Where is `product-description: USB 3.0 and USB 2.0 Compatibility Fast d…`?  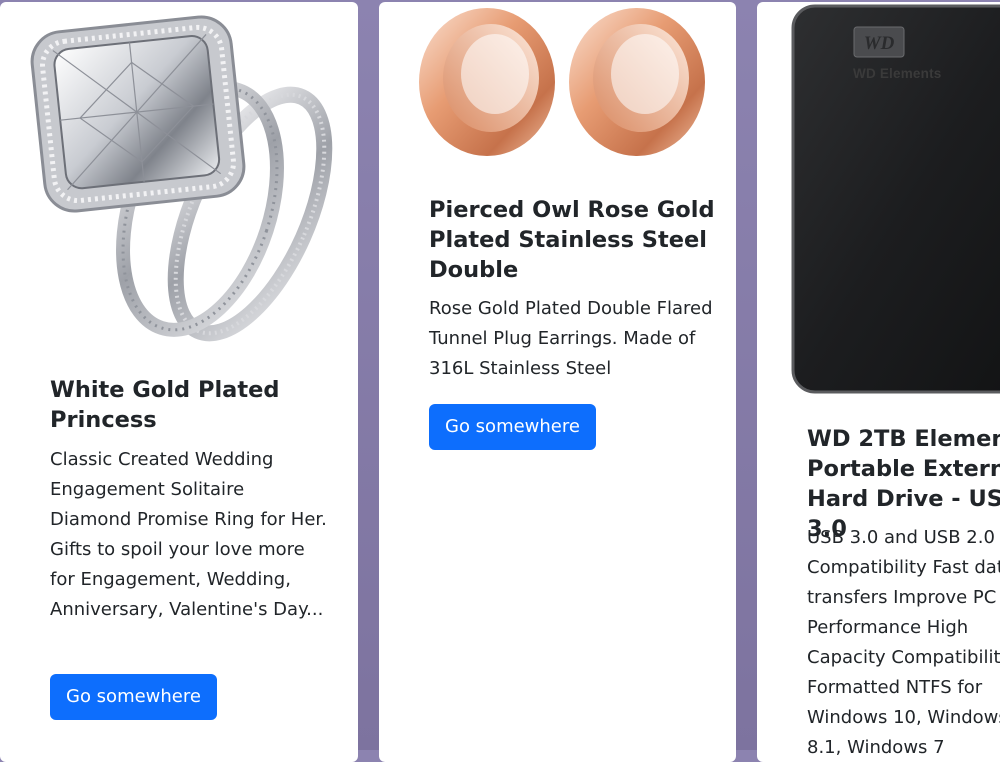
product-description: USB 3.0 and USB 2.0 Compatibility Fast d… is located at coordinates (903, 642).